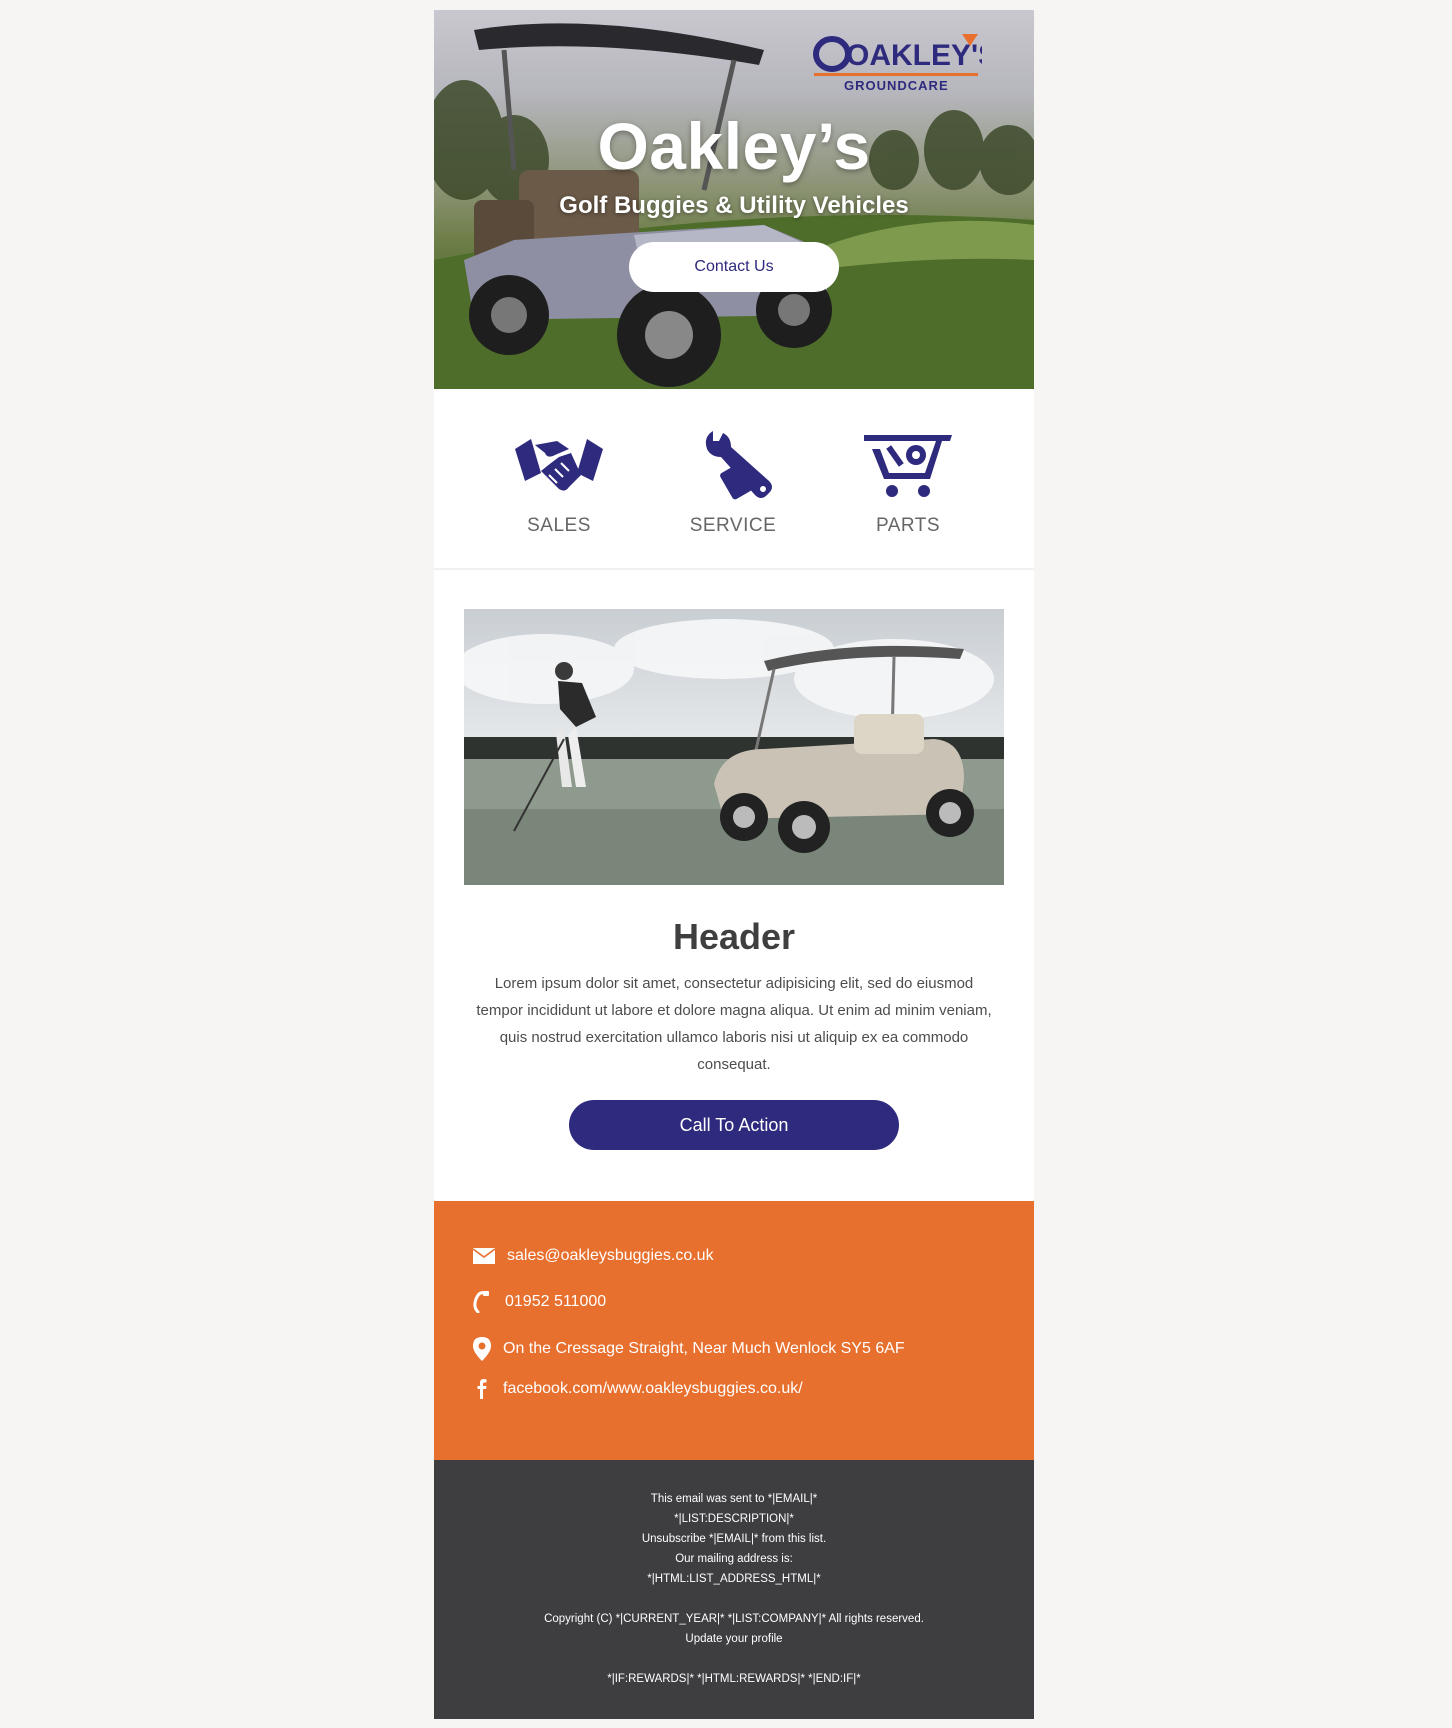  What do you see at coordinates (734, 747) in the screenshot?
I see `golfer-with-buggy-photo` at bounding box center [734, 747].